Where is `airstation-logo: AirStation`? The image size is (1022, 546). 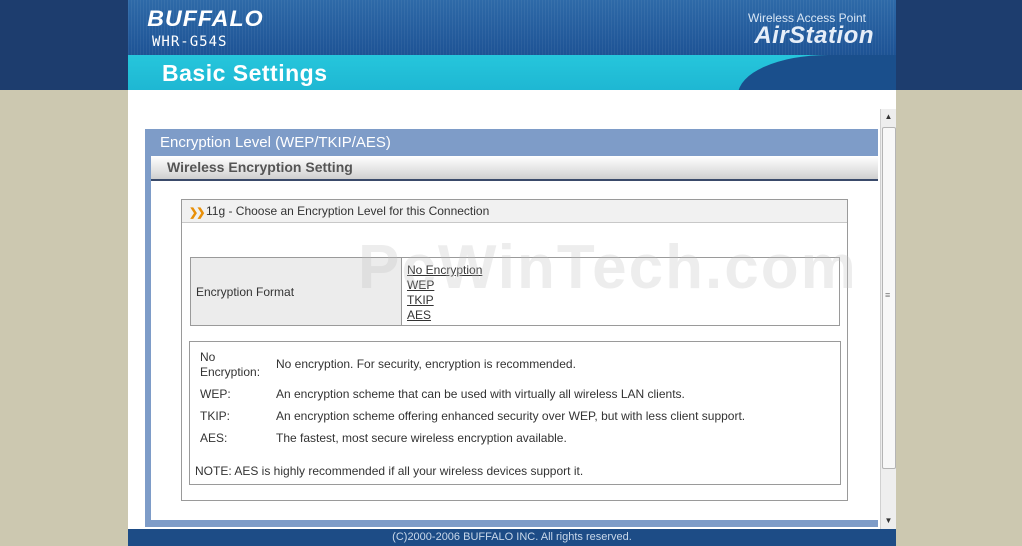
airstation-logo: AirStation is located at coordinates (814, 35).